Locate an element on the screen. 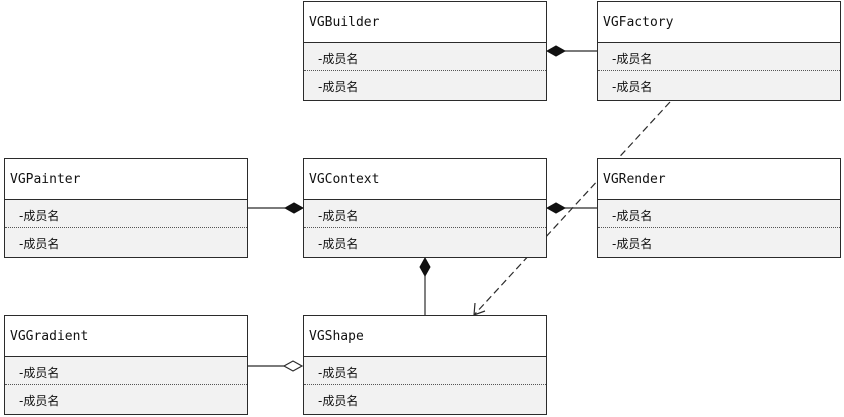 This screenshot has height=417, width=844. class-vgpainter: VGPainter -成员名 -成员名 is located at coordinates (126, 208).